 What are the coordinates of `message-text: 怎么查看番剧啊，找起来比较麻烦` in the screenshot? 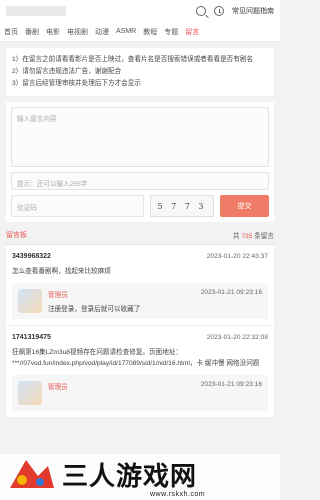 It's located at (61, 271).